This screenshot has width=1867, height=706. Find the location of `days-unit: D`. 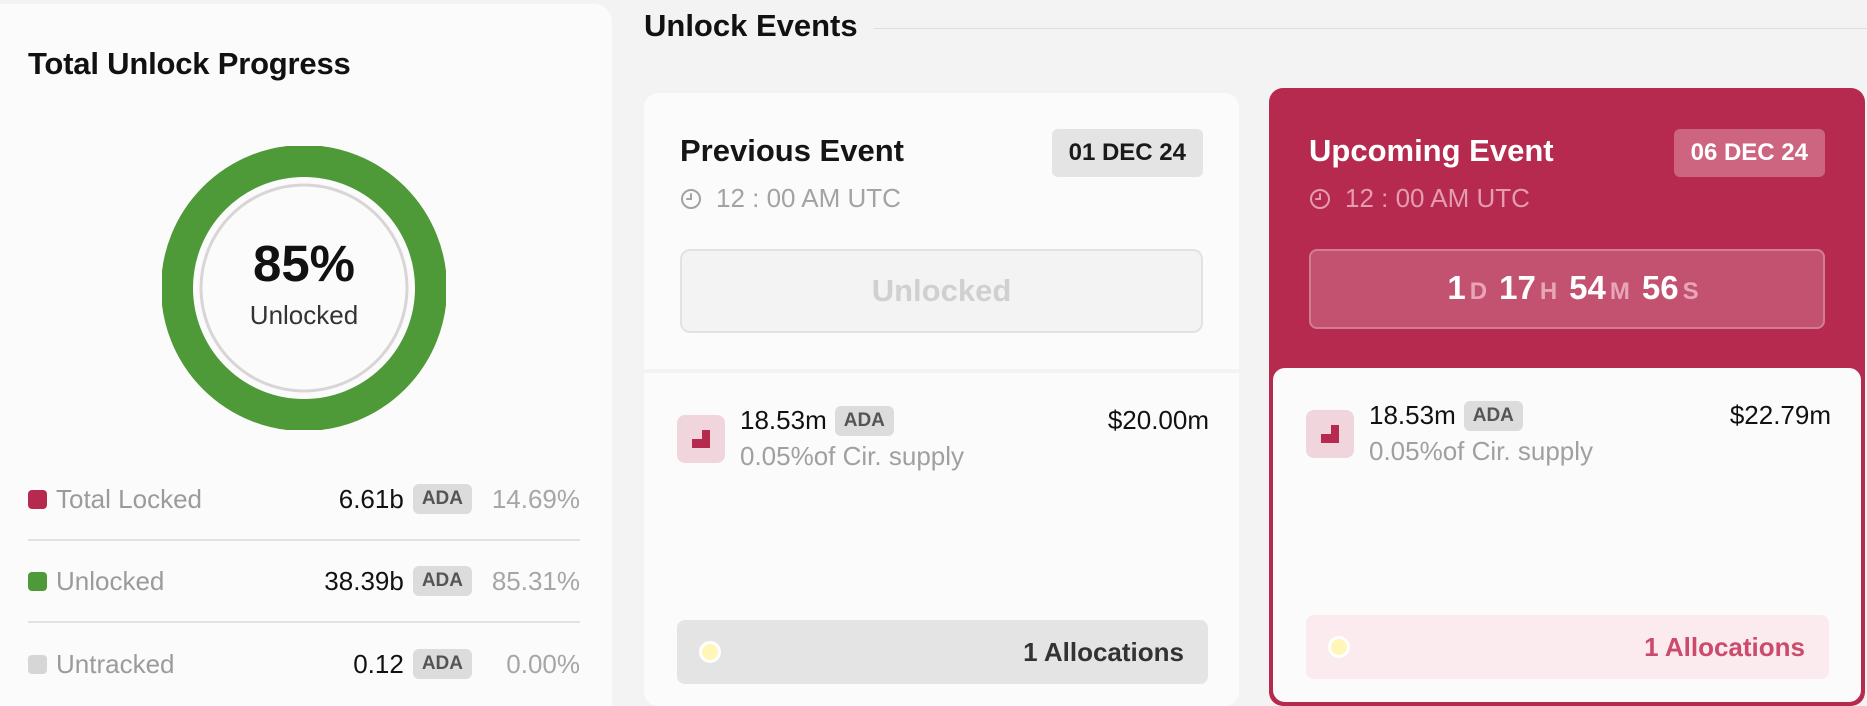

days-unit: D is located at coordinates (1478, 291).